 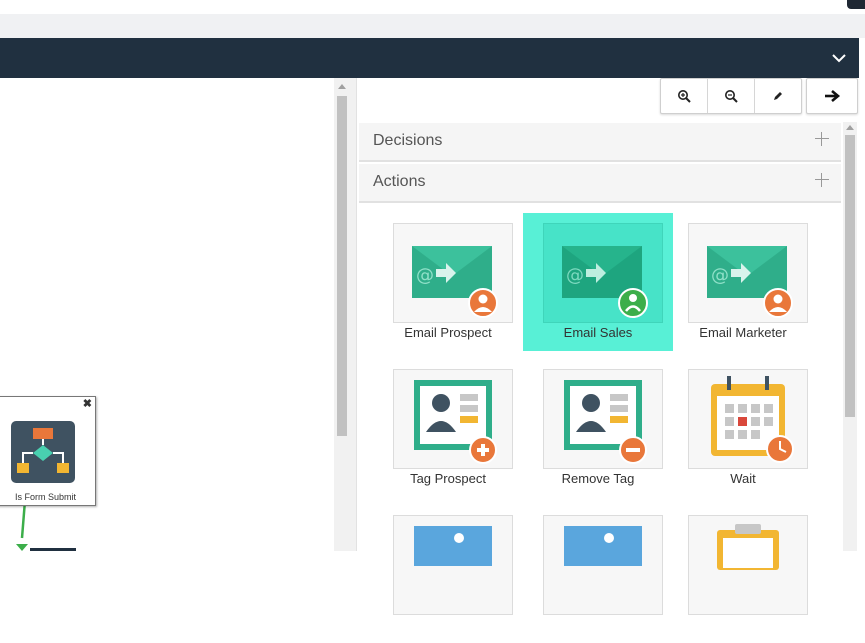 I want to click on node-caption: Is Form Submit, so click(x=45, y=497).